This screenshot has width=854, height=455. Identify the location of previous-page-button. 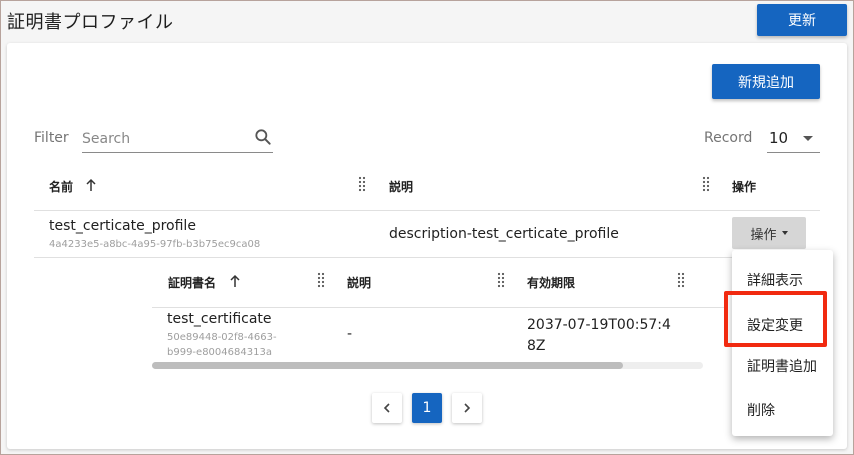
(387, 408).